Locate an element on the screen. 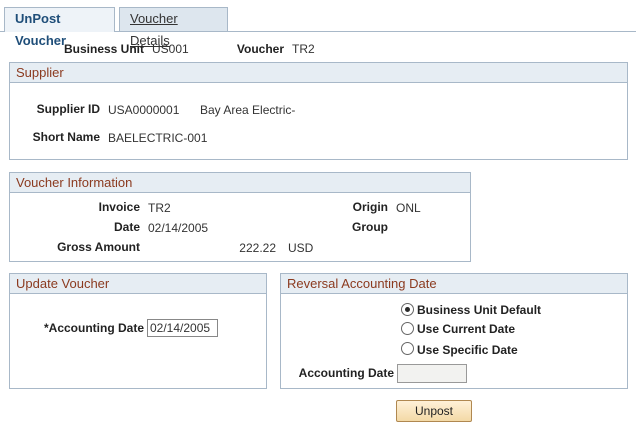 The image size is (636, 426). tab-unpost-voucher: UnPost Voucher is located at coordinates (59, 27).